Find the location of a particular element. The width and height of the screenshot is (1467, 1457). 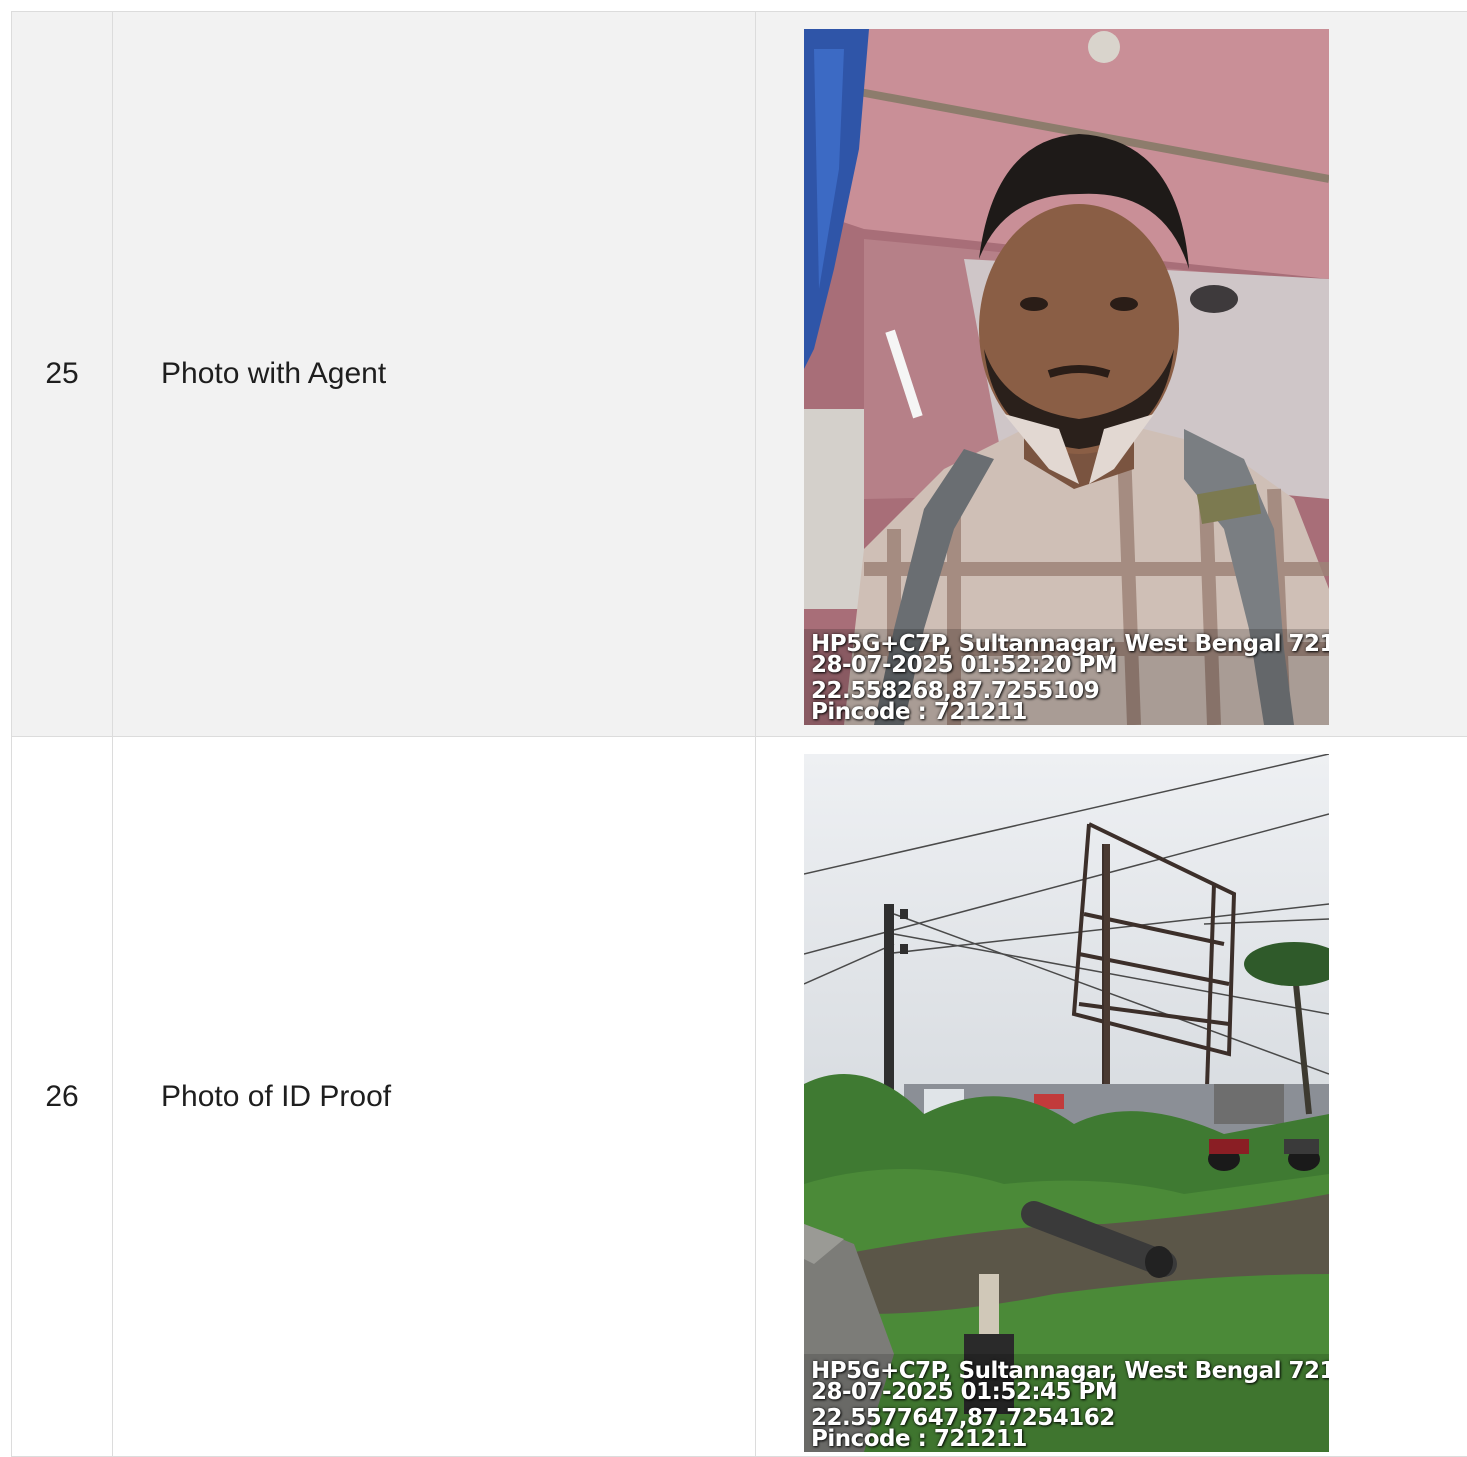

row-number: 26 is located at coordinates (62, 1097).